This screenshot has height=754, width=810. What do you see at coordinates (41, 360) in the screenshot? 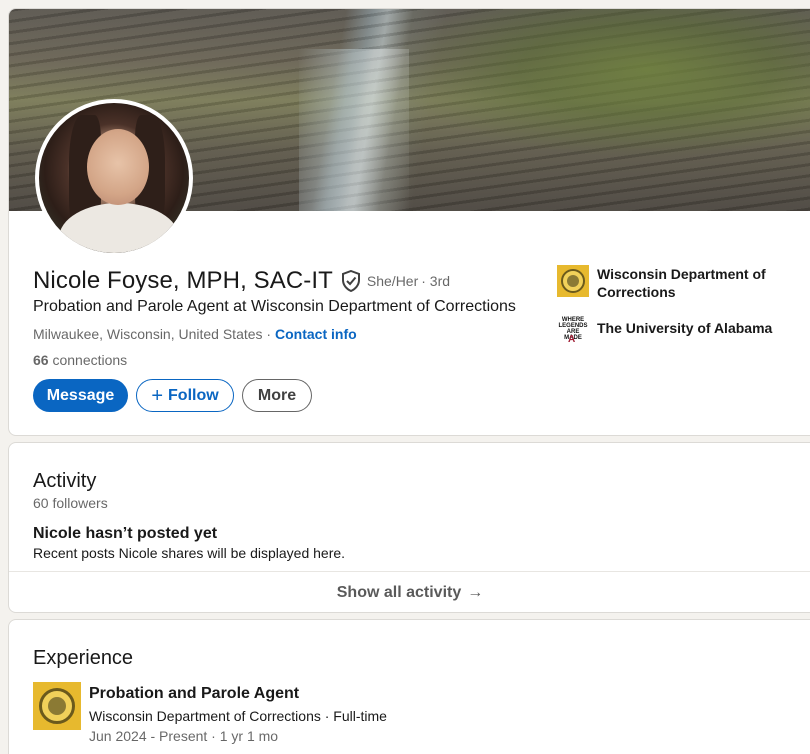
I see `connections-number: 66` at bounding box center [41, 360].